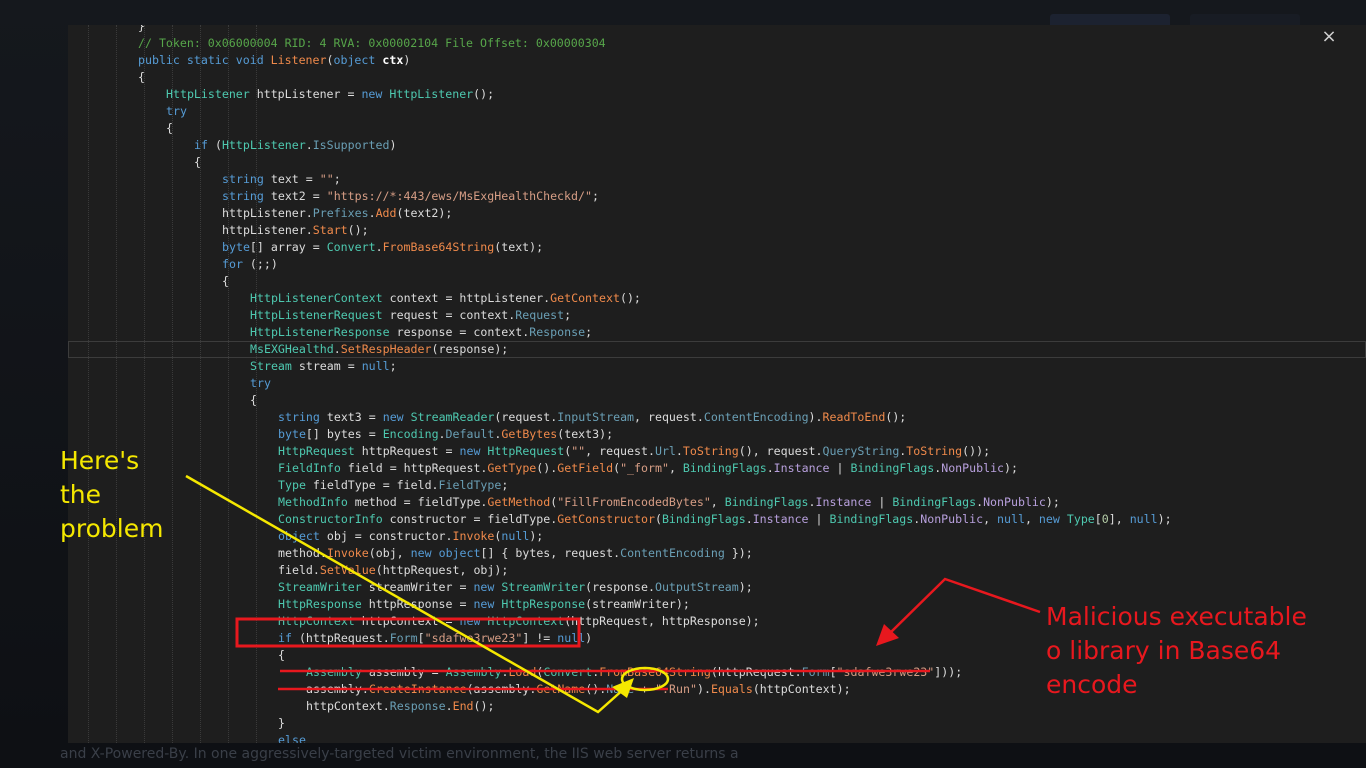  Describe the element at coordinates (452, 417) in the screenshot. I see `code-token: StreamReader` at that location.